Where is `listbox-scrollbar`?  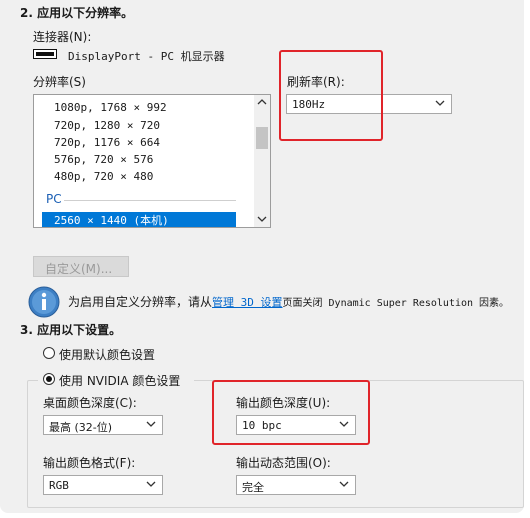 listbox-scrollbar is located at coordinates (262, 161).